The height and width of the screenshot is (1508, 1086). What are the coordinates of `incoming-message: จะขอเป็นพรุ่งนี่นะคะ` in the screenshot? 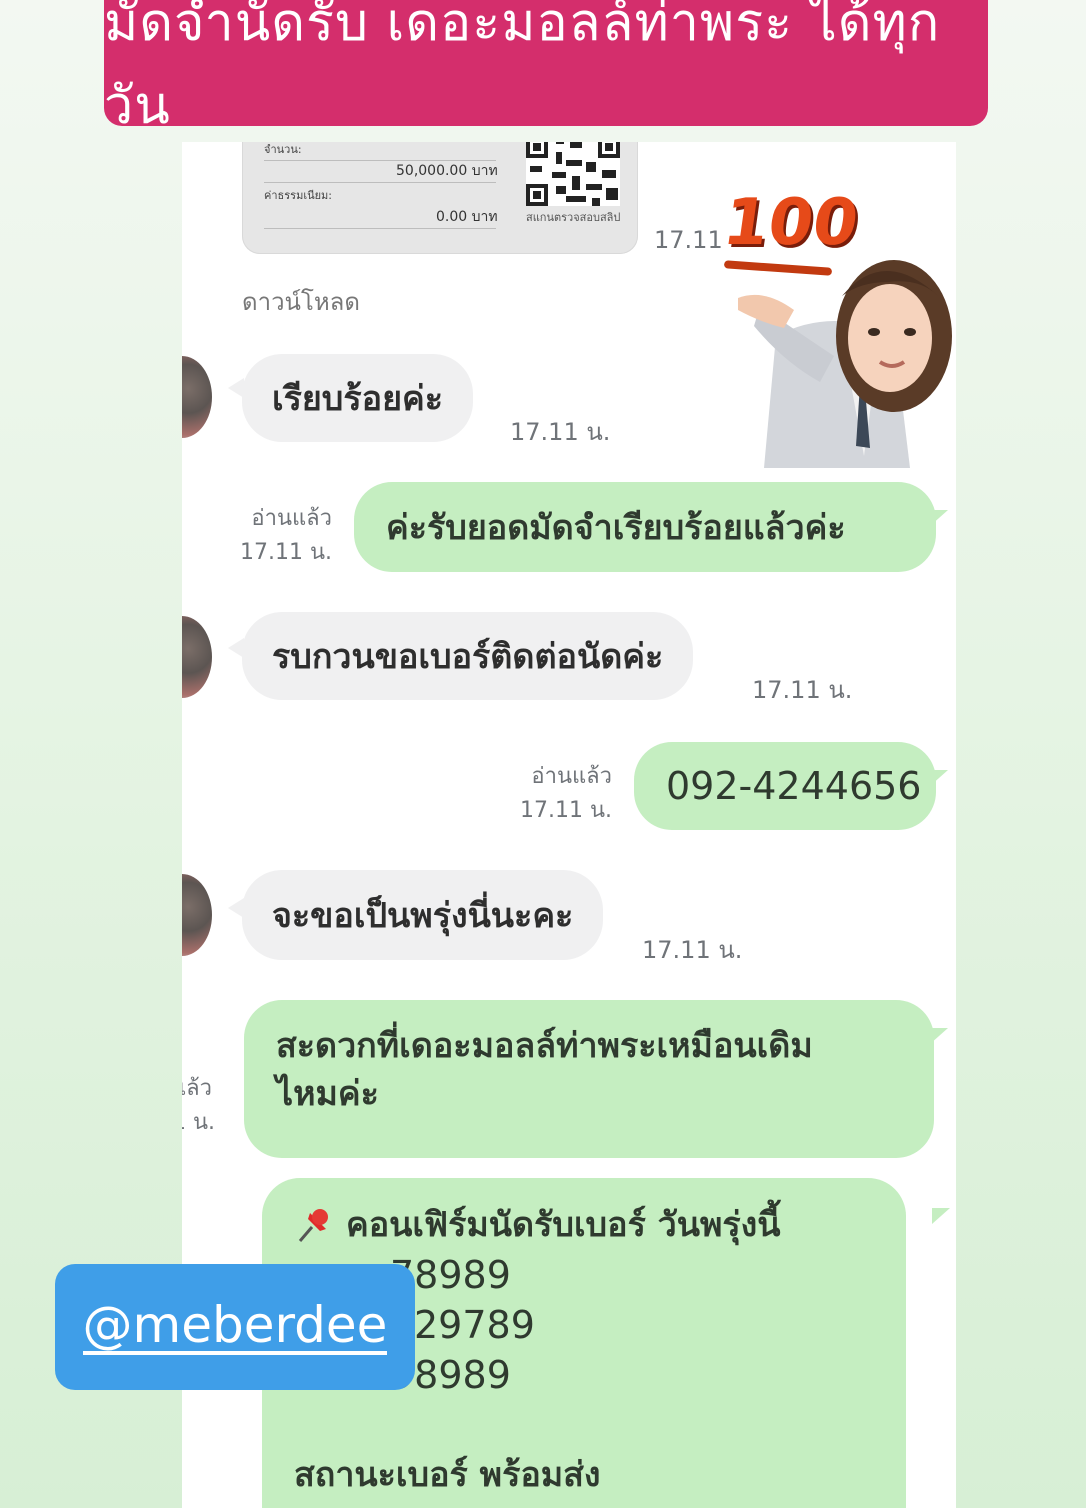 It's located at (423, 915).